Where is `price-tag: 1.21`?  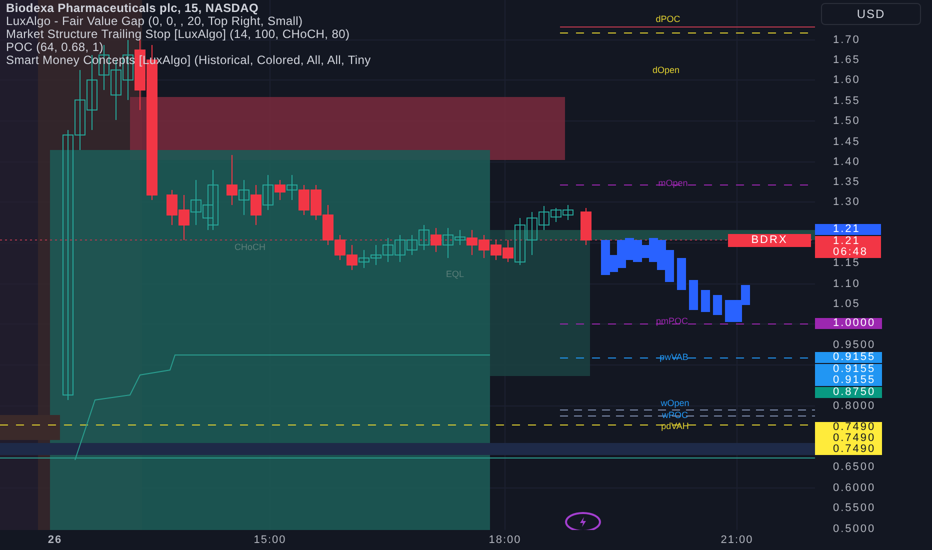 price-tag: 1.21 is located at coordinates (848, 229).